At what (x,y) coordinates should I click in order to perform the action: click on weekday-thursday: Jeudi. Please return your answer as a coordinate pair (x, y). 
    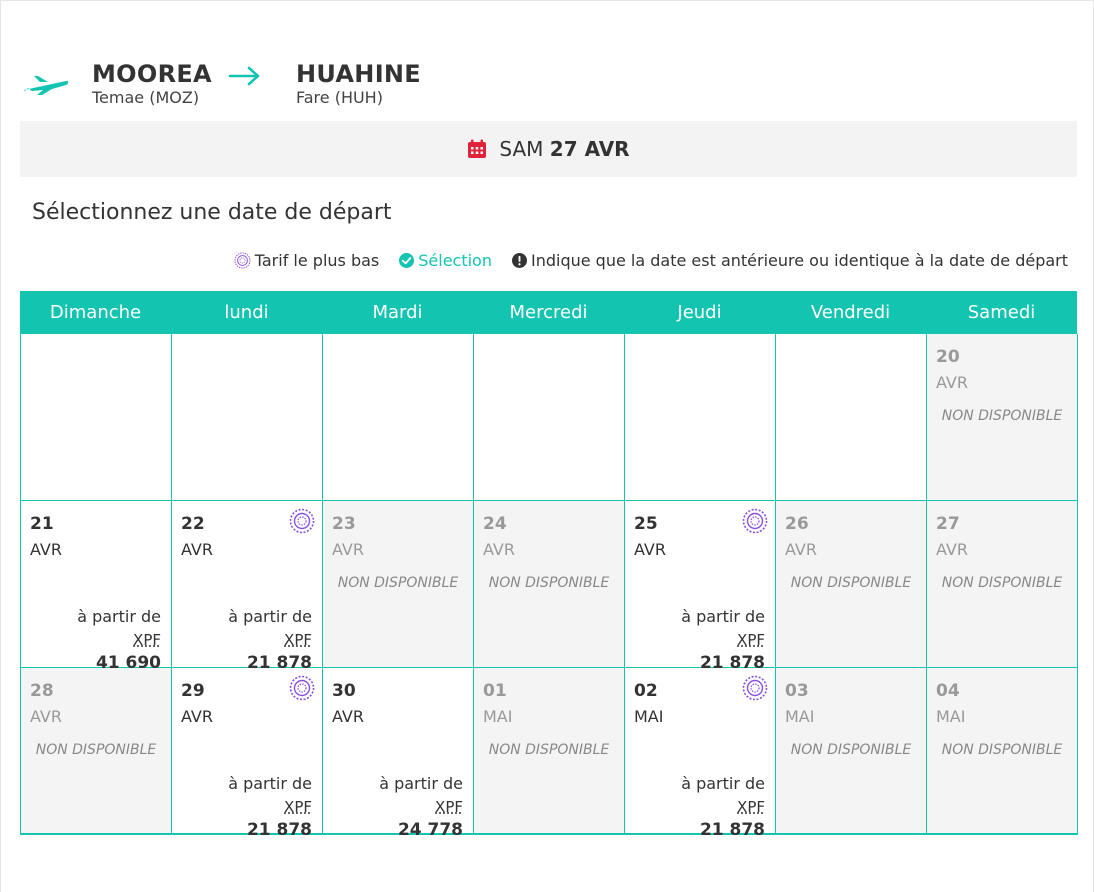
    Looking at the image, I should click on (699, 312).